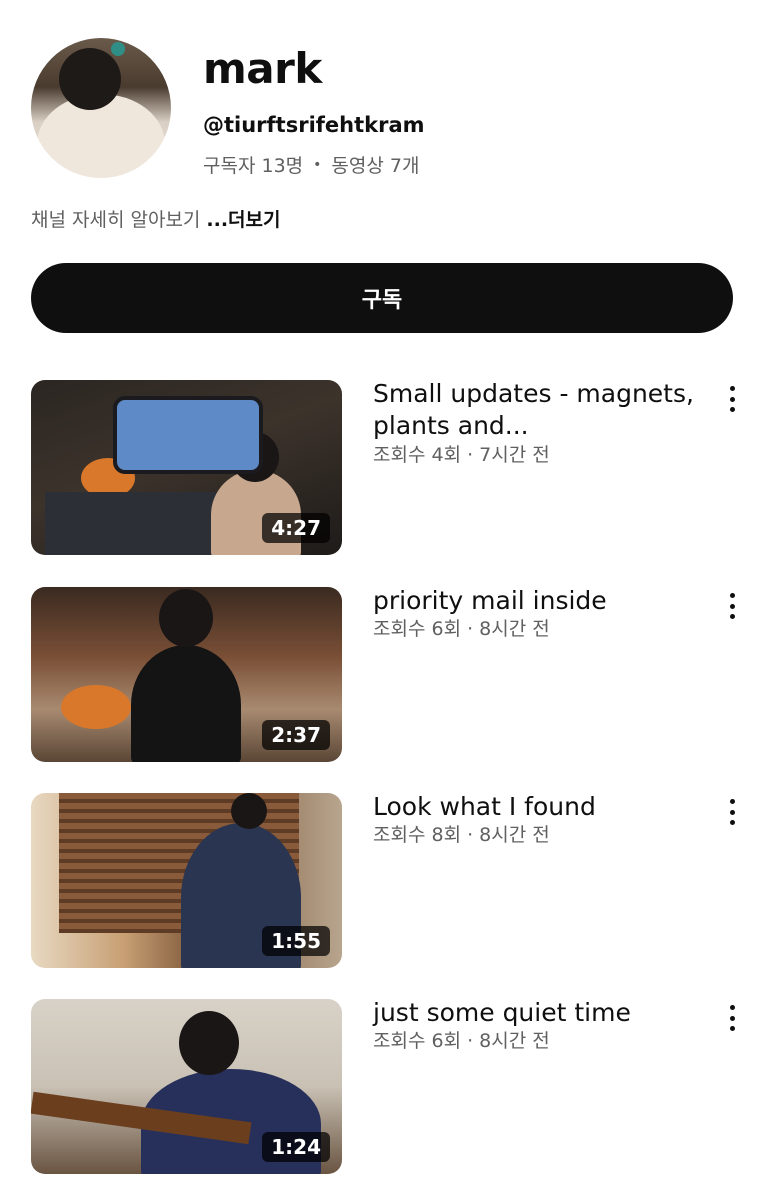 The image size is (763, 1200). What do you see at coordinates (311, 164) in the screenshot?
I see `channel-stats: 구독자 13명 • 동영상 7개` at bounding box center [311, 164].